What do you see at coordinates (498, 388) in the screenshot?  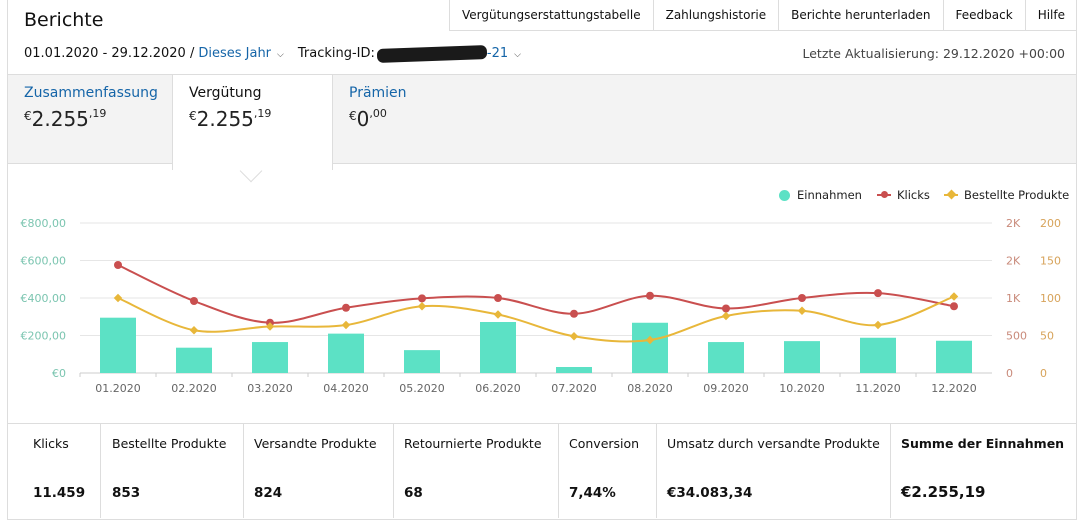 I see `x-axis-tick-label: 06.2020` at bounding box center [498, 388].